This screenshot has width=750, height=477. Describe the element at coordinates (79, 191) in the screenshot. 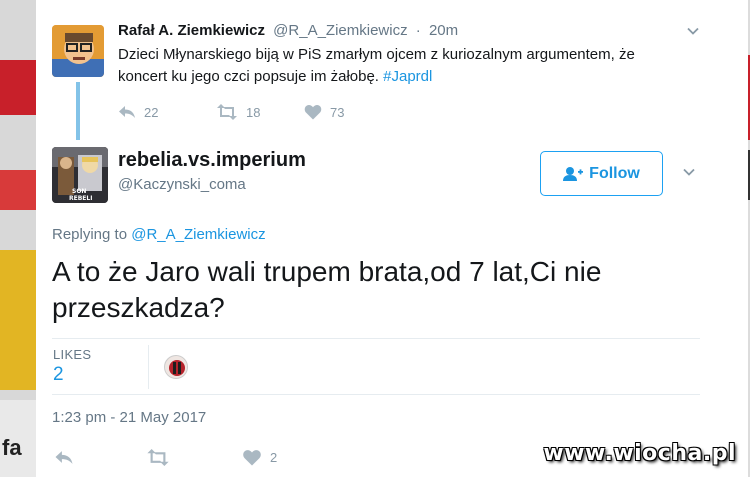

I see `svg-text: SON` at that location.